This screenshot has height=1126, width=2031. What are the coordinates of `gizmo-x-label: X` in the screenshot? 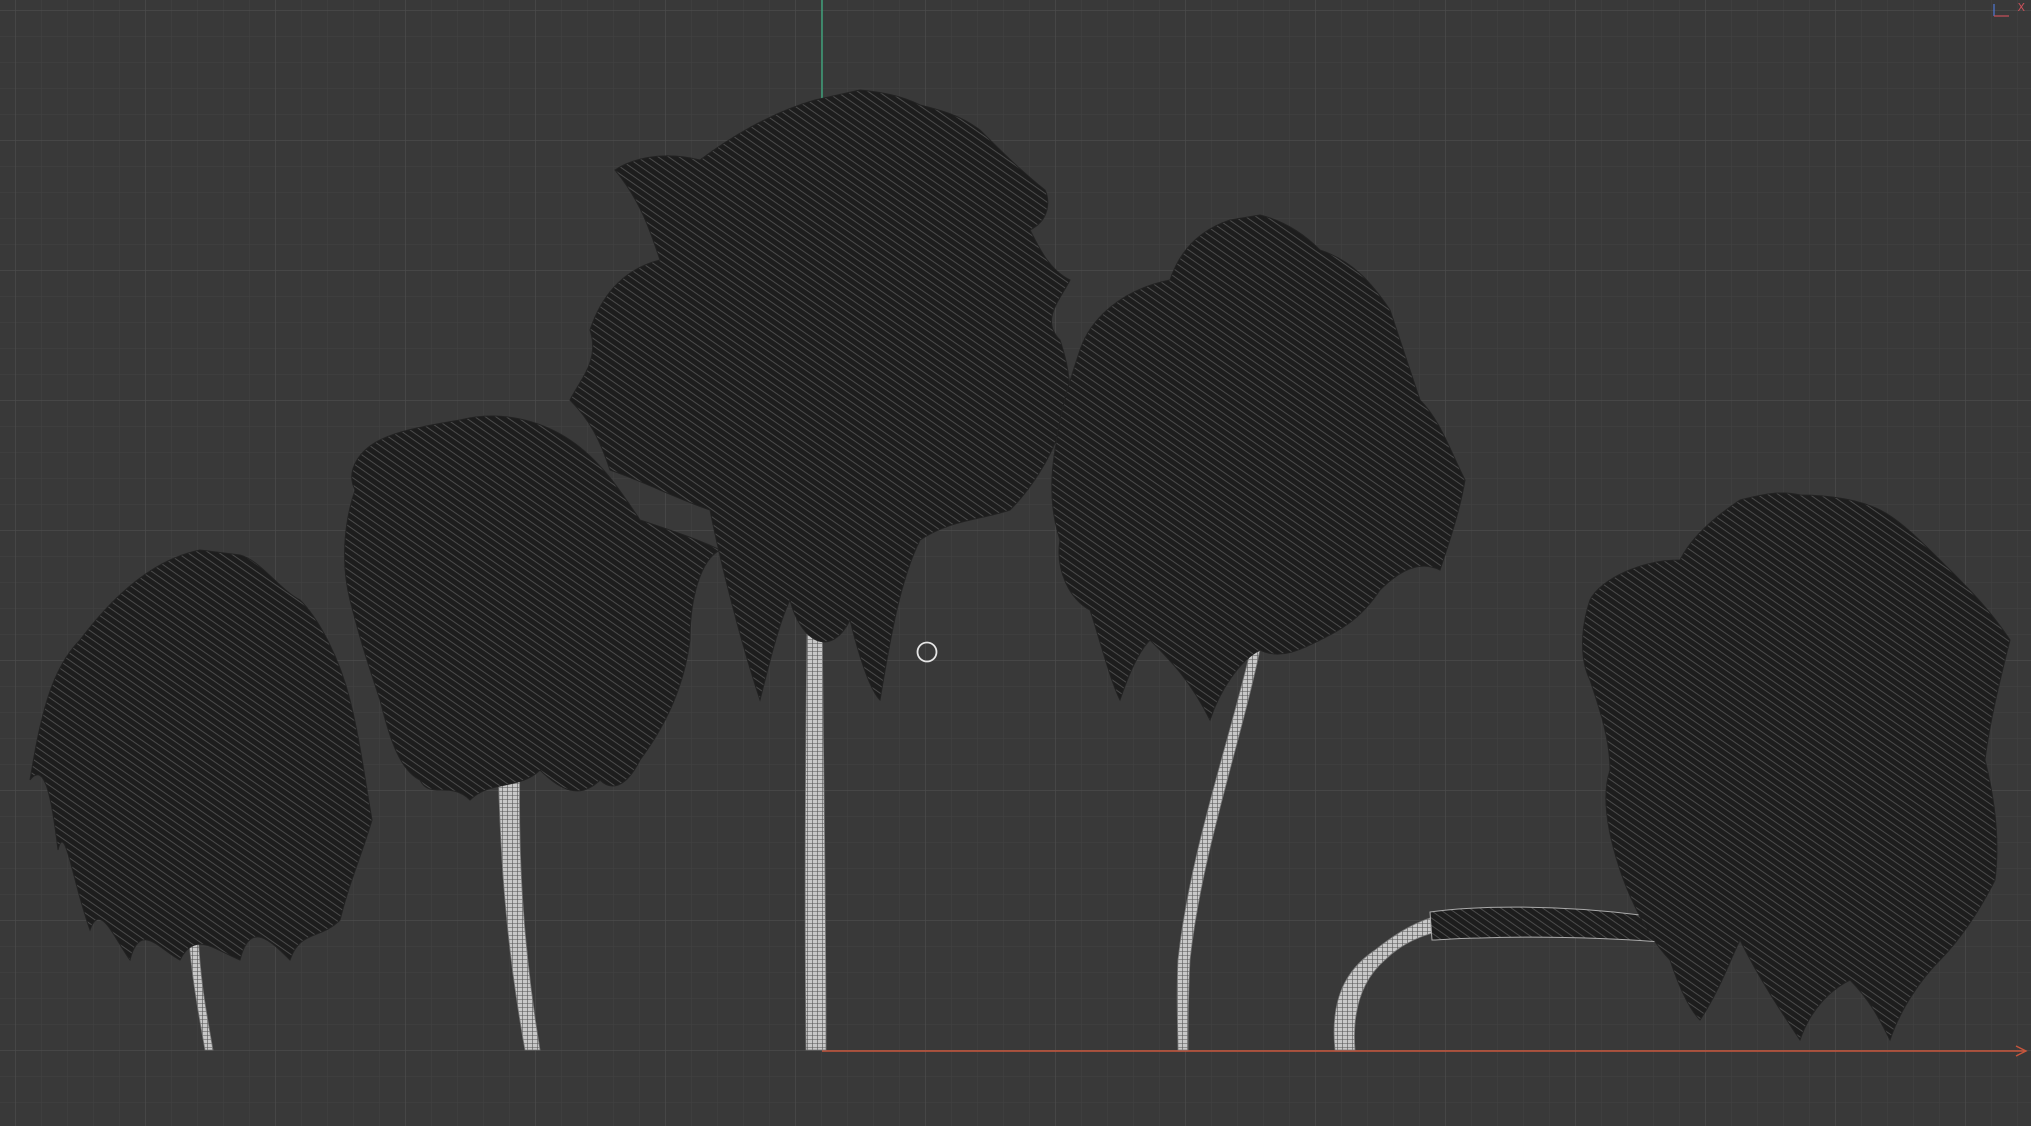 It's located at (2021, 7).